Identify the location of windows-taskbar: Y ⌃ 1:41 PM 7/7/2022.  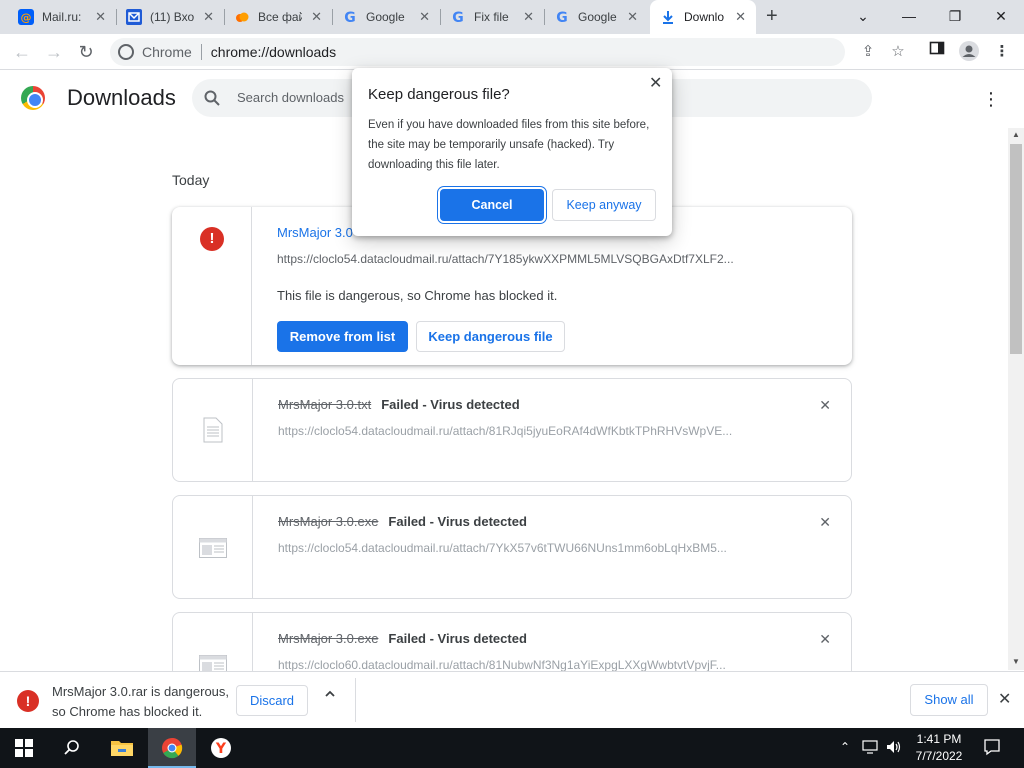
(512, 748).